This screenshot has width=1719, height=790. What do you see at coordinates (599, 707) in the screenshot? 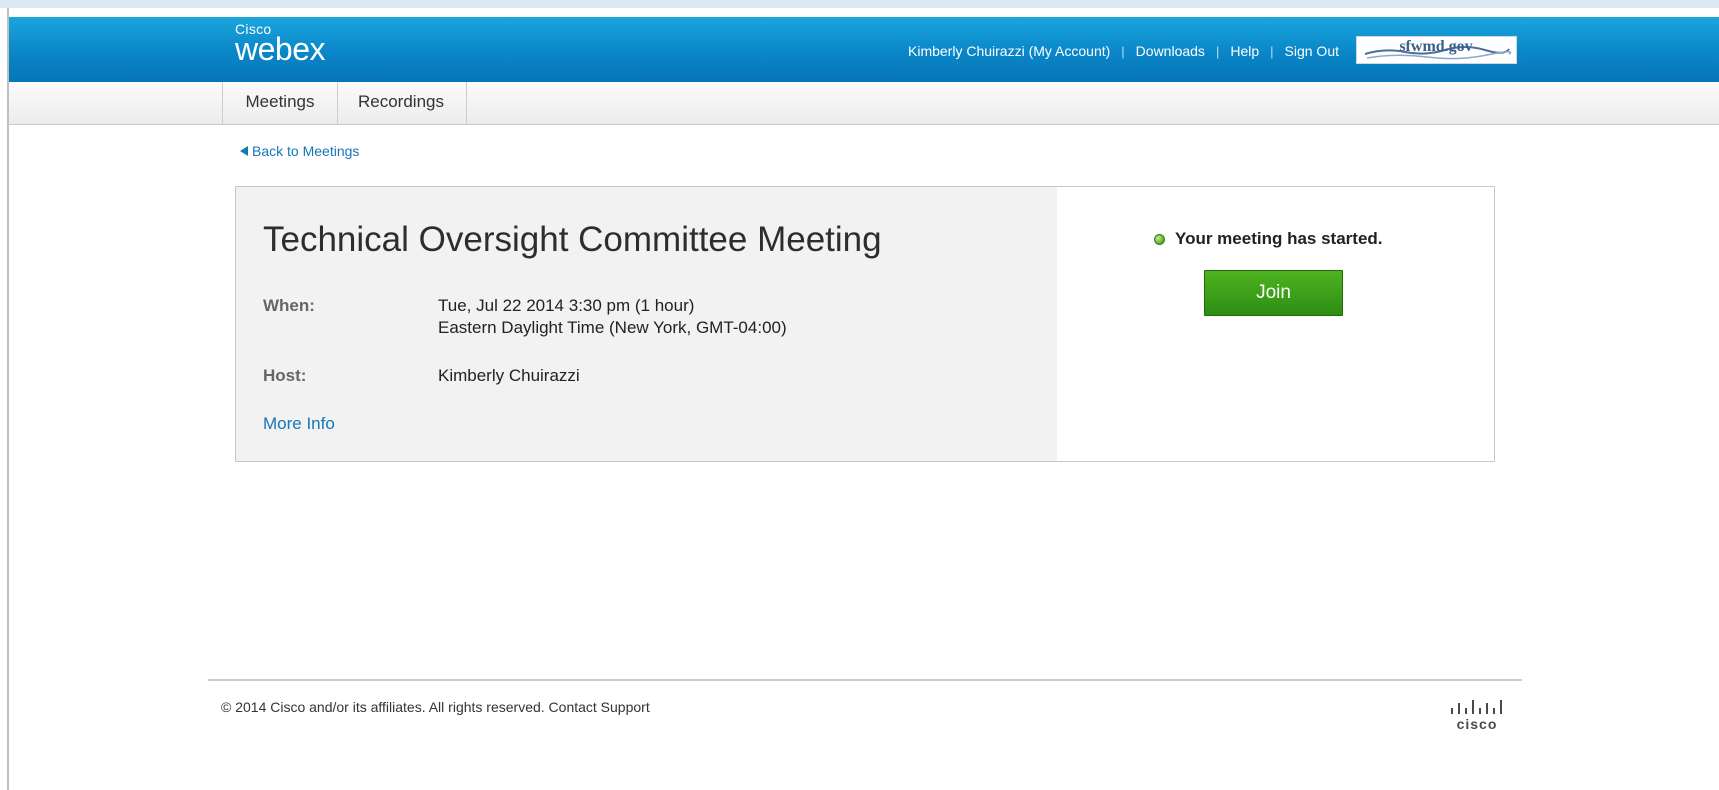
I see `contact-support-link: Contact Support` at bounding box center [599, 707].